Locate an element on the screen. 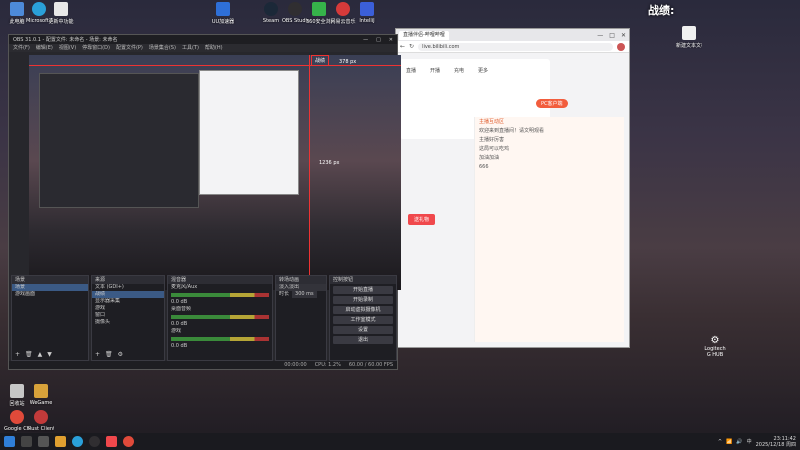 The image size is (800, 450). up-icon: ▲ is located at coordinates (40, 354).